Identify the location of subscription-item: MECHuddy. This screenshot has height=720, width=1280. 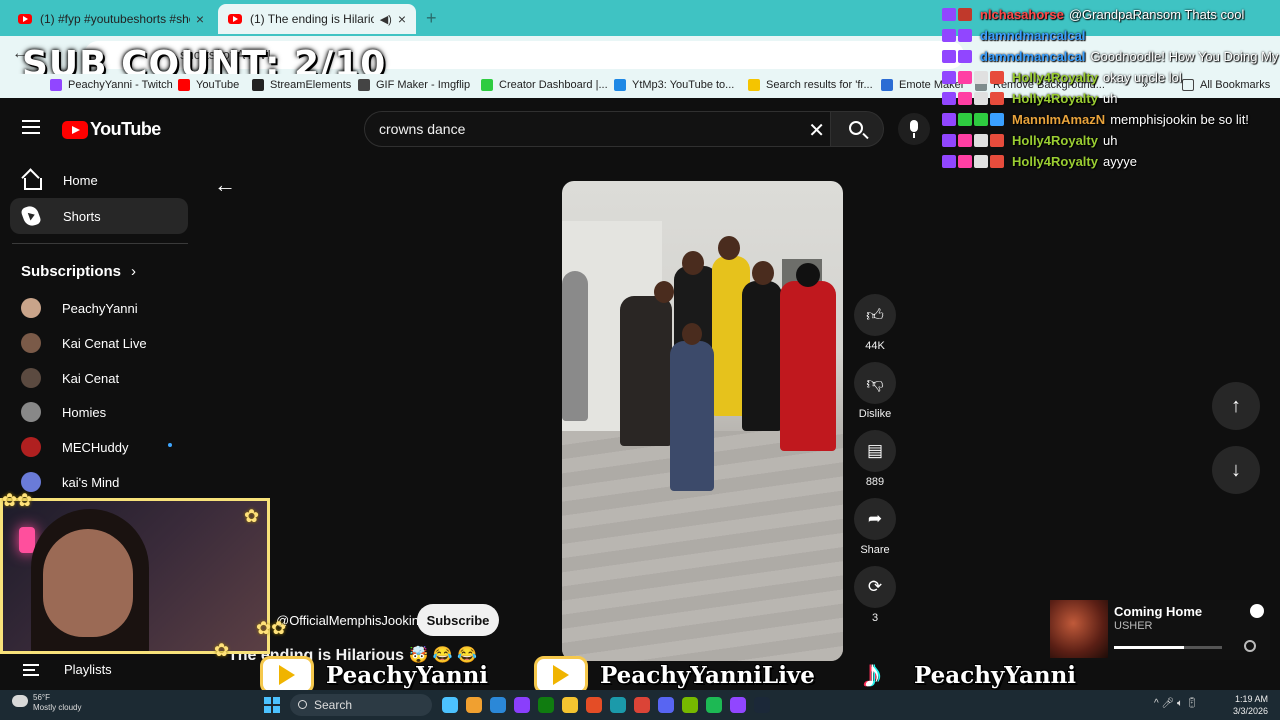
(74, 447).